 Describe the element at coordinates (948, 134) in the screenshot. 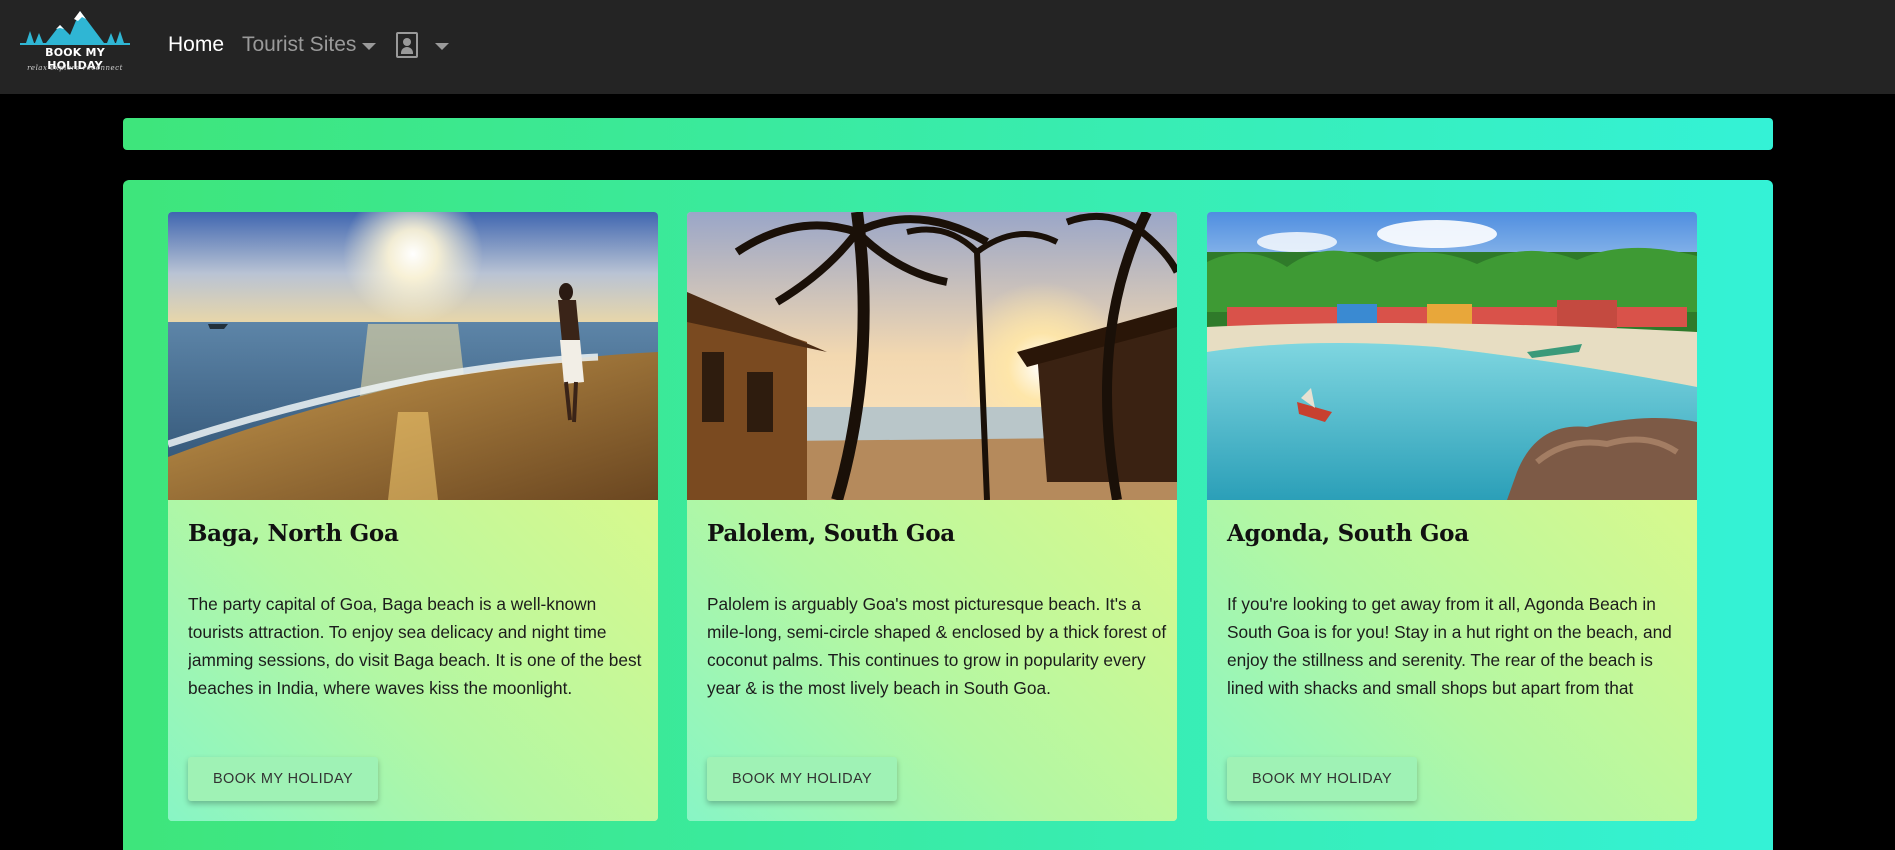

I see `gradient-banner` at that location.